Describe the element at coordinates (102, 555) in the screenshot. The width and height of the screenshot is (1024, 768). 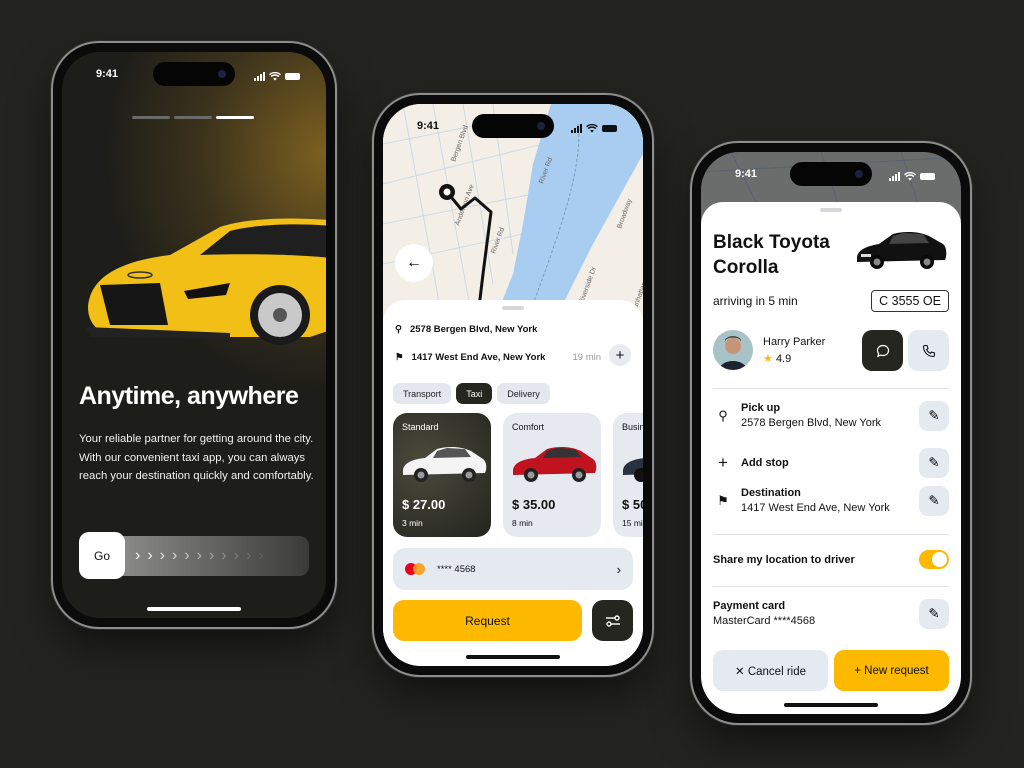
I see `go-button: Go` at that location.